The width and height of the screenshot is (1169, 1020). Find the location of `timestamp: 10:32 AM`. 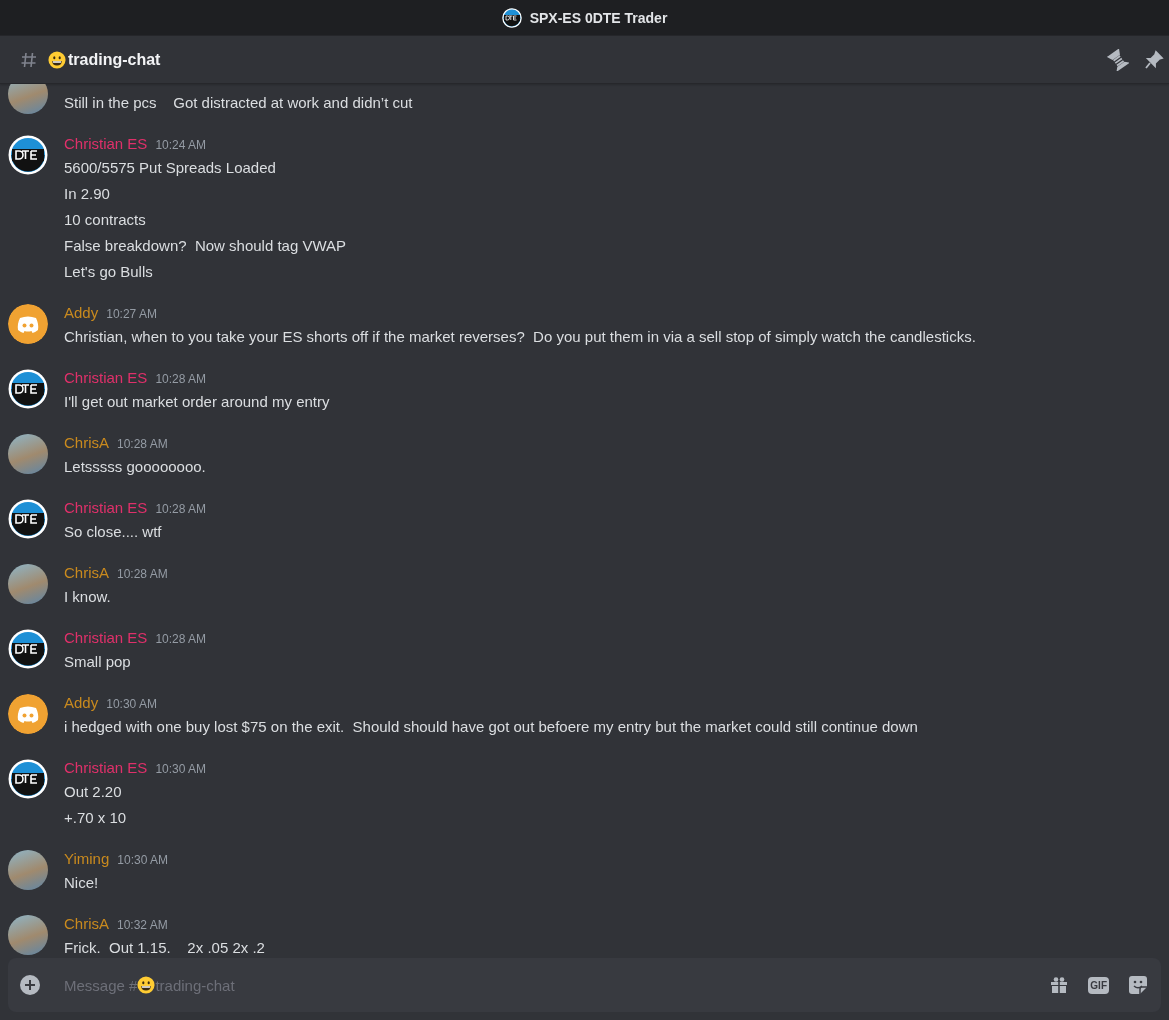

timestamp: 10:32 AM is located at coordinates (142, 925).